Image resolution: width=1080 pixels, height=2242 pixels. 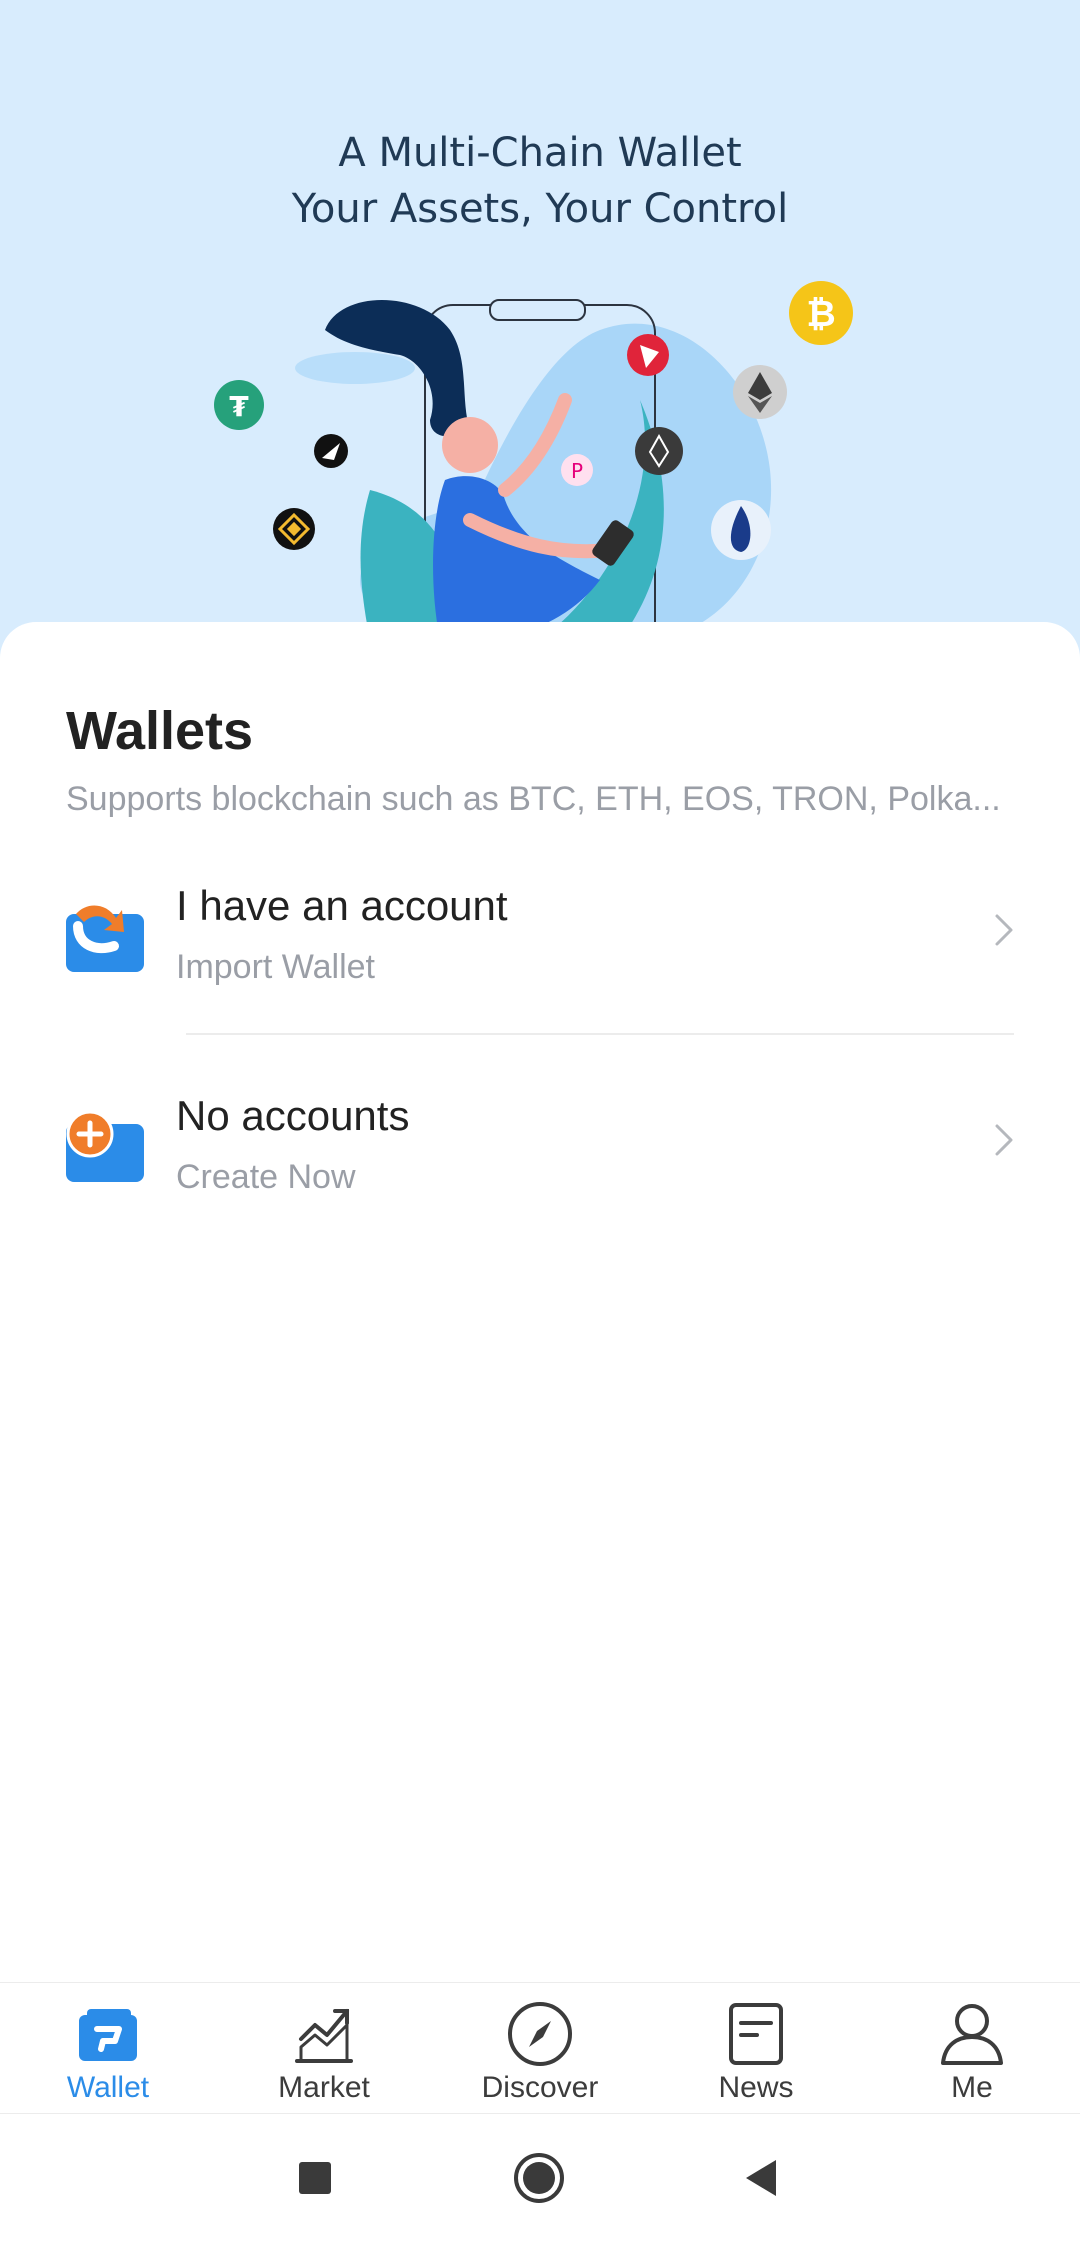 What do you see at coordinates (160, 731) in the screenshot?
I see `wallets-heading: Wallets` at bounding box center [160, 731].